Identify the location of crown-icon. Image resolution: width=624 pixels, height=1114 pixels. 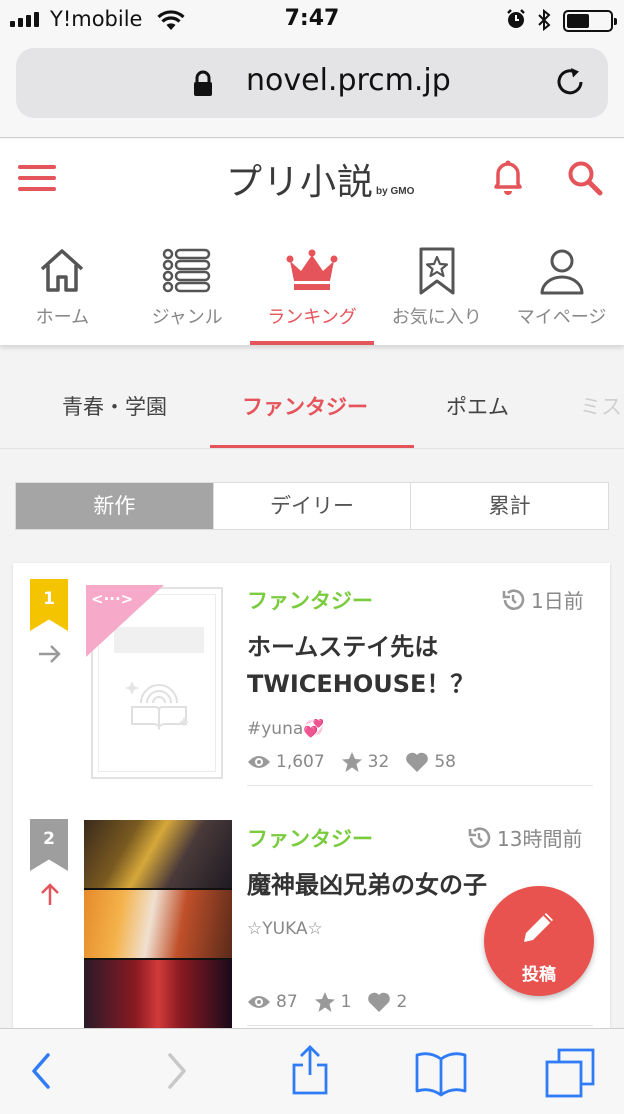
(312, 269).